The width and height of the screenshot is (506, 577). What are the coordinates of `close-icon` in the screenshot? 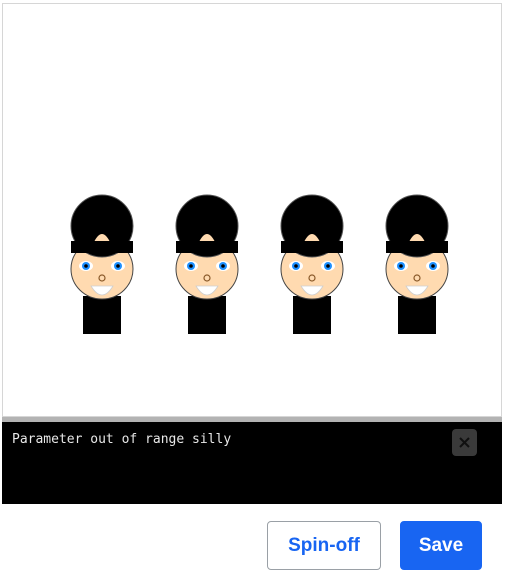 It's located at (464, 442).